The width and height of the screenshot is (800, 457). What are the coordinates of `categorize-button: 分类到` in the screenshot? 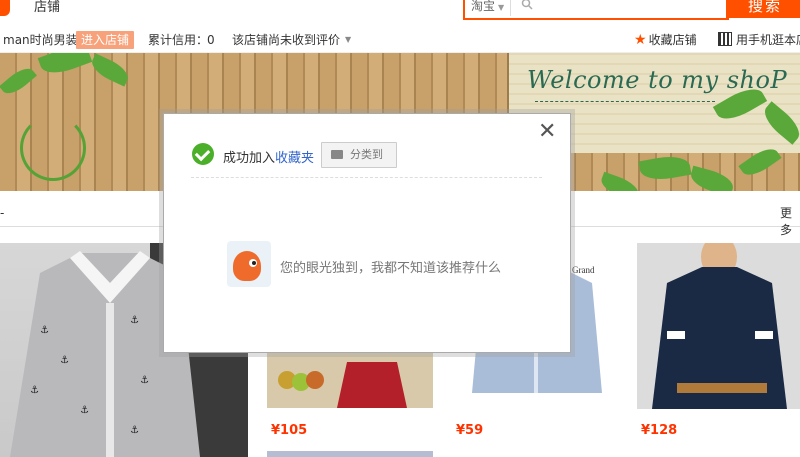 It's located at (359, 155).